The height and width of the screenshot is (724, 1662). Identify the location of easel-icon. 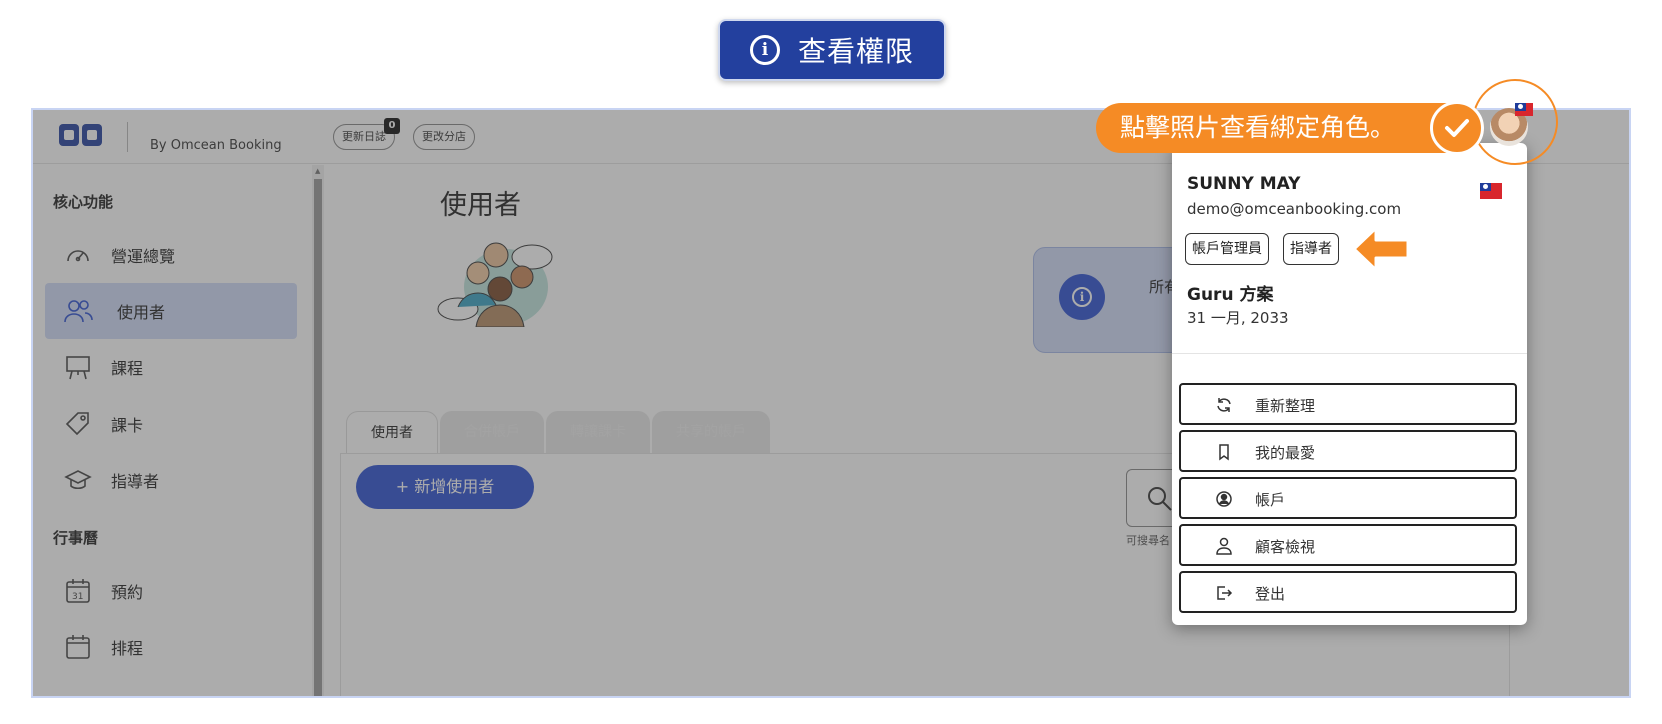
(78, 367).